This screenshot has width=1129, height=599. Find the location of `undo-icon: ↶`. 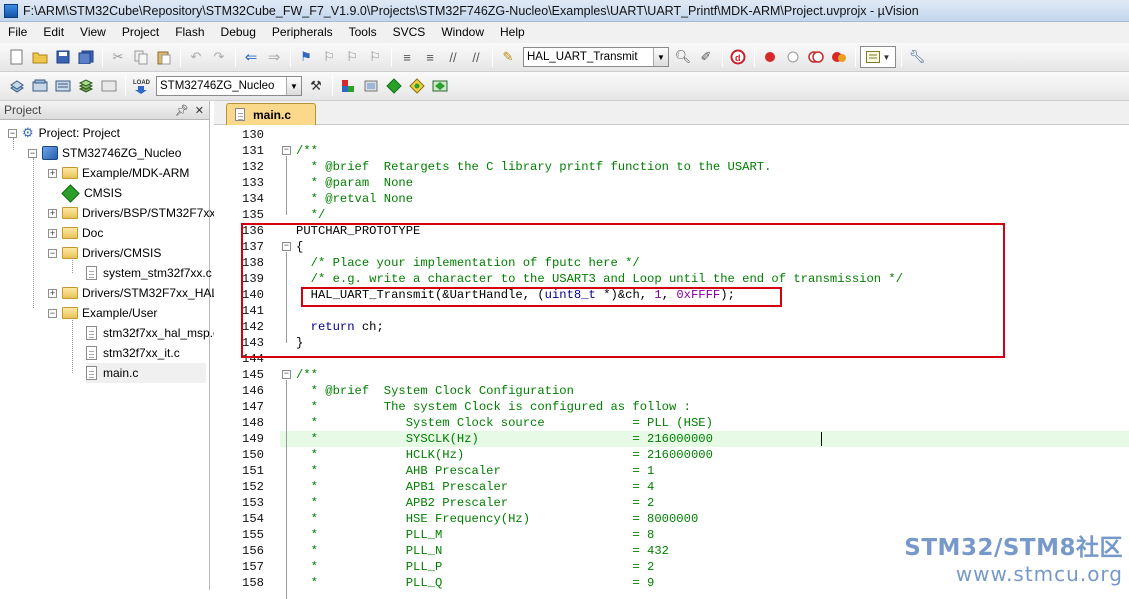

undo-icon: ↶ is located at coordinates (196, 57).